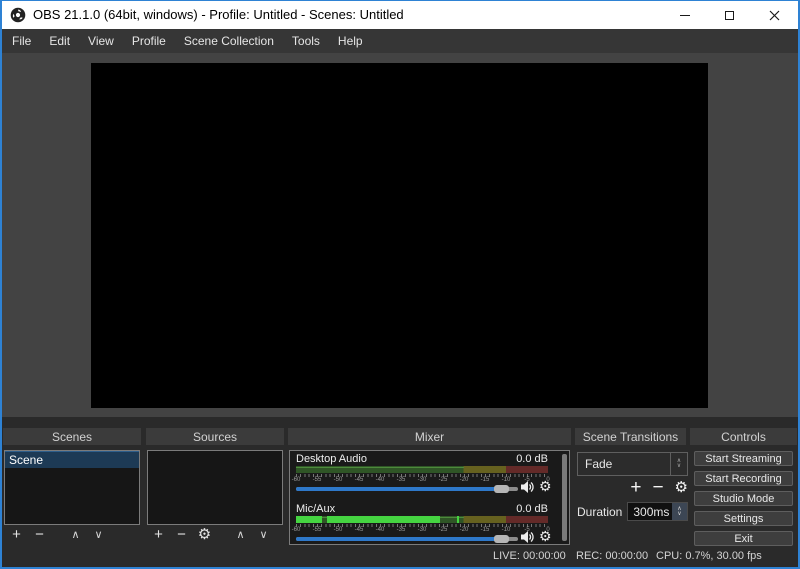 This screenshot has width=800, height=569. What do you see at coordinates (709, 556) in the screenshot?
I see `status-cpu-fps: CPU: 0.7%, 30.00 fps` at bounding box center [709, 556].